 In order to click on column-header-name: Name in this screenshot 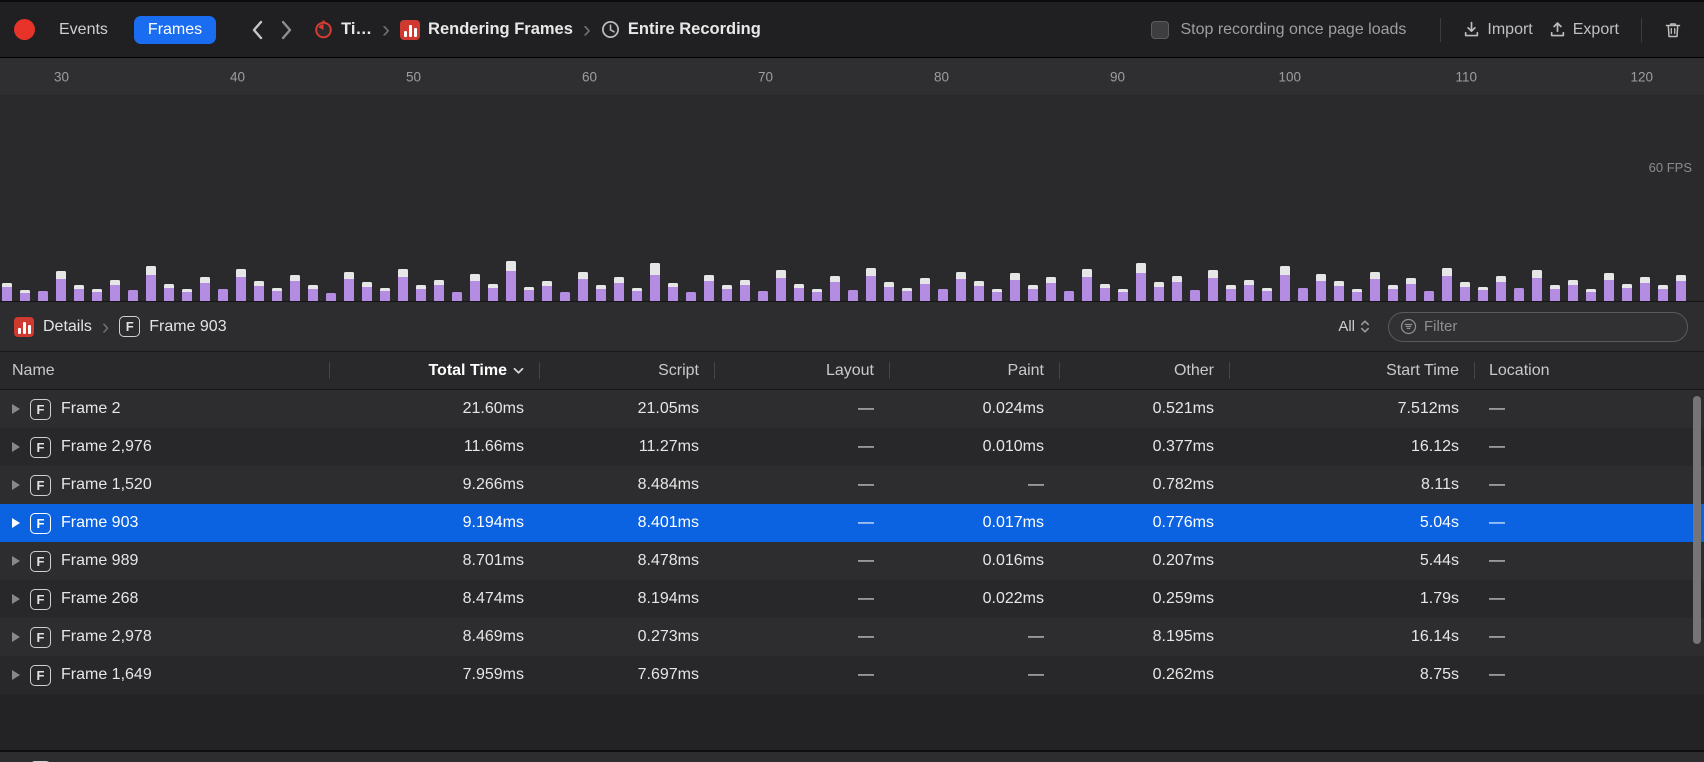, I will do `click(165, 370)`.